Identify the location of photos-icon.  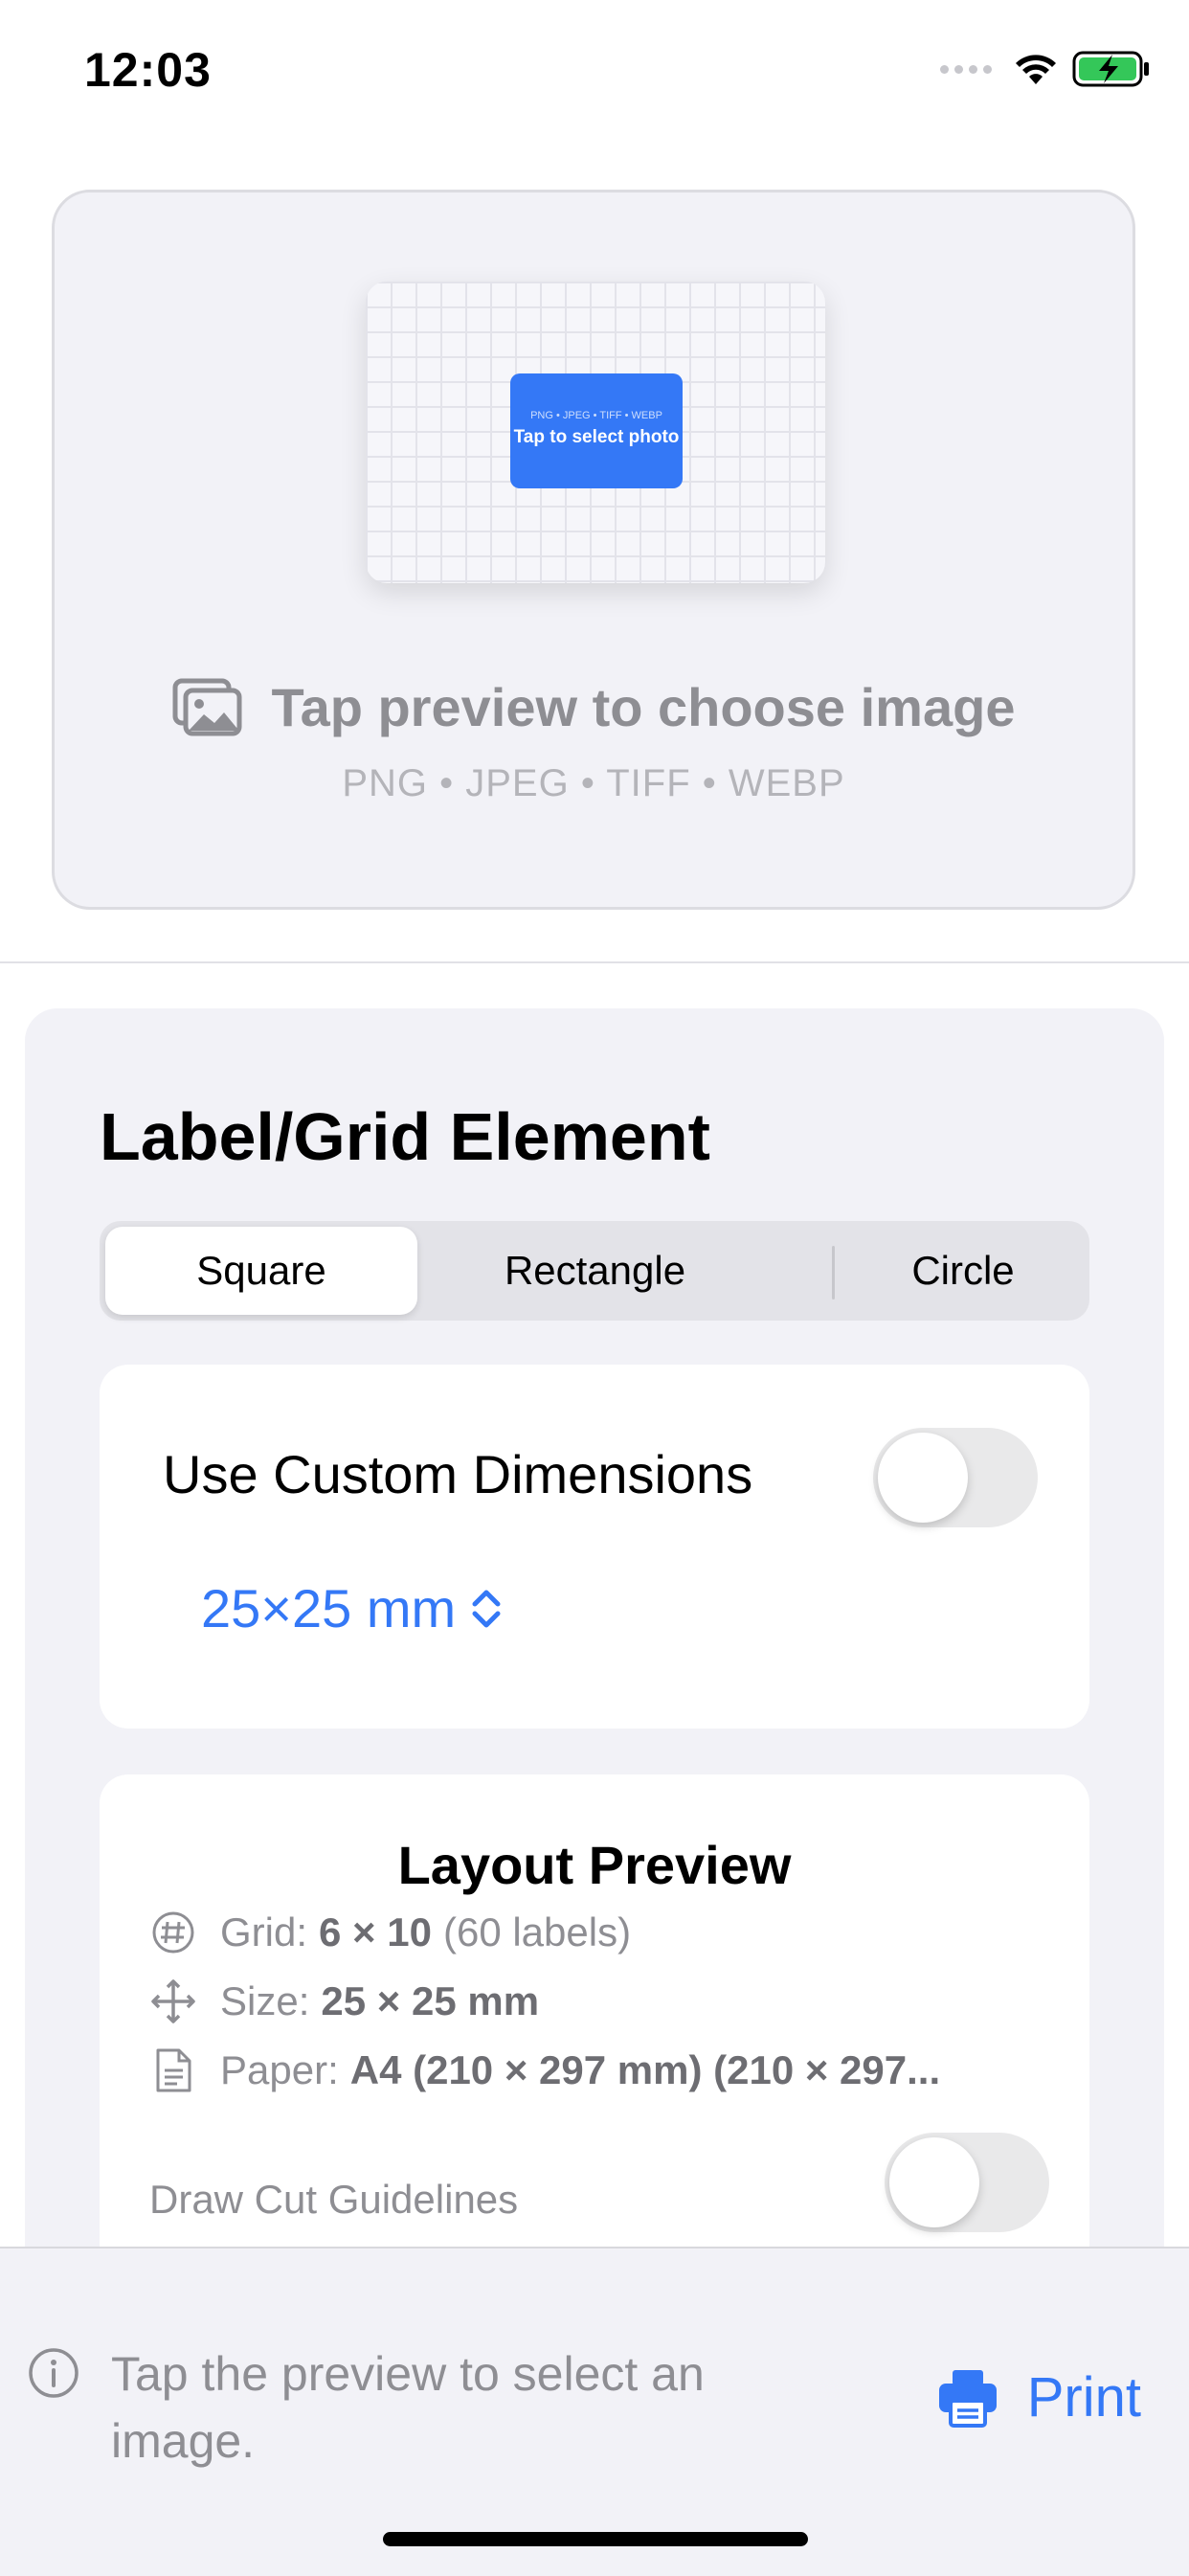
(207, 706).